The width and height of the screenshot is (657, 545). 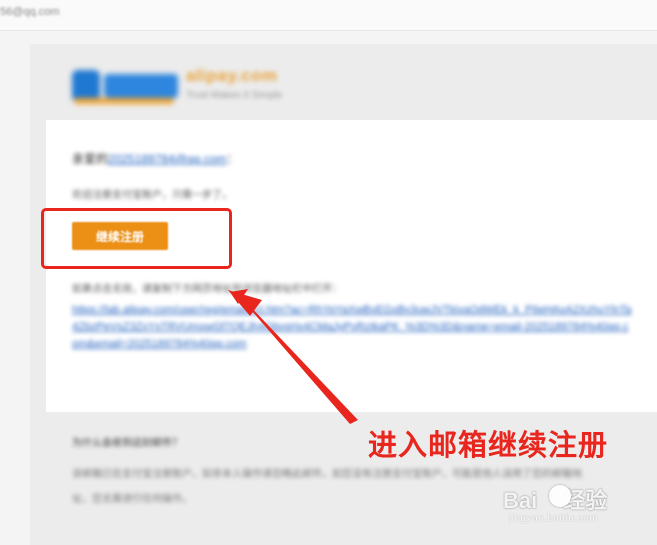 What do you see at coordinates (207, 289) in the screenshot?
I see `link-hint-text: 如果点击无效，请复制下方网页地址到浏览器地址栏中打开：` at bounding box center [207, 289].